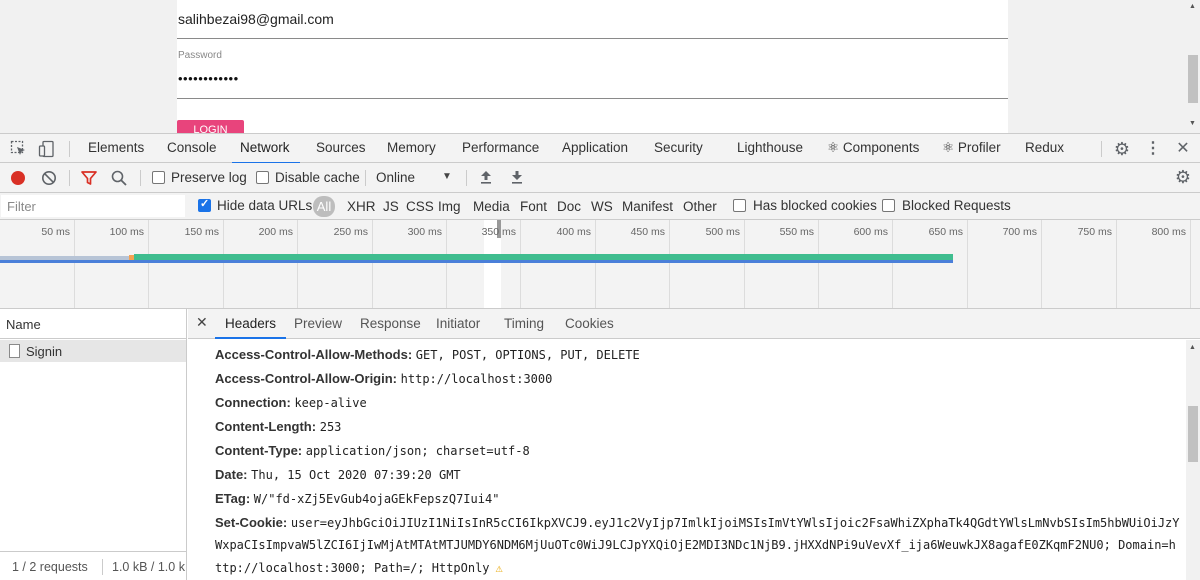 The height and width of the screenshot is (580, 1200). I want to click on device-toolbar-icon, so click(47, 149).